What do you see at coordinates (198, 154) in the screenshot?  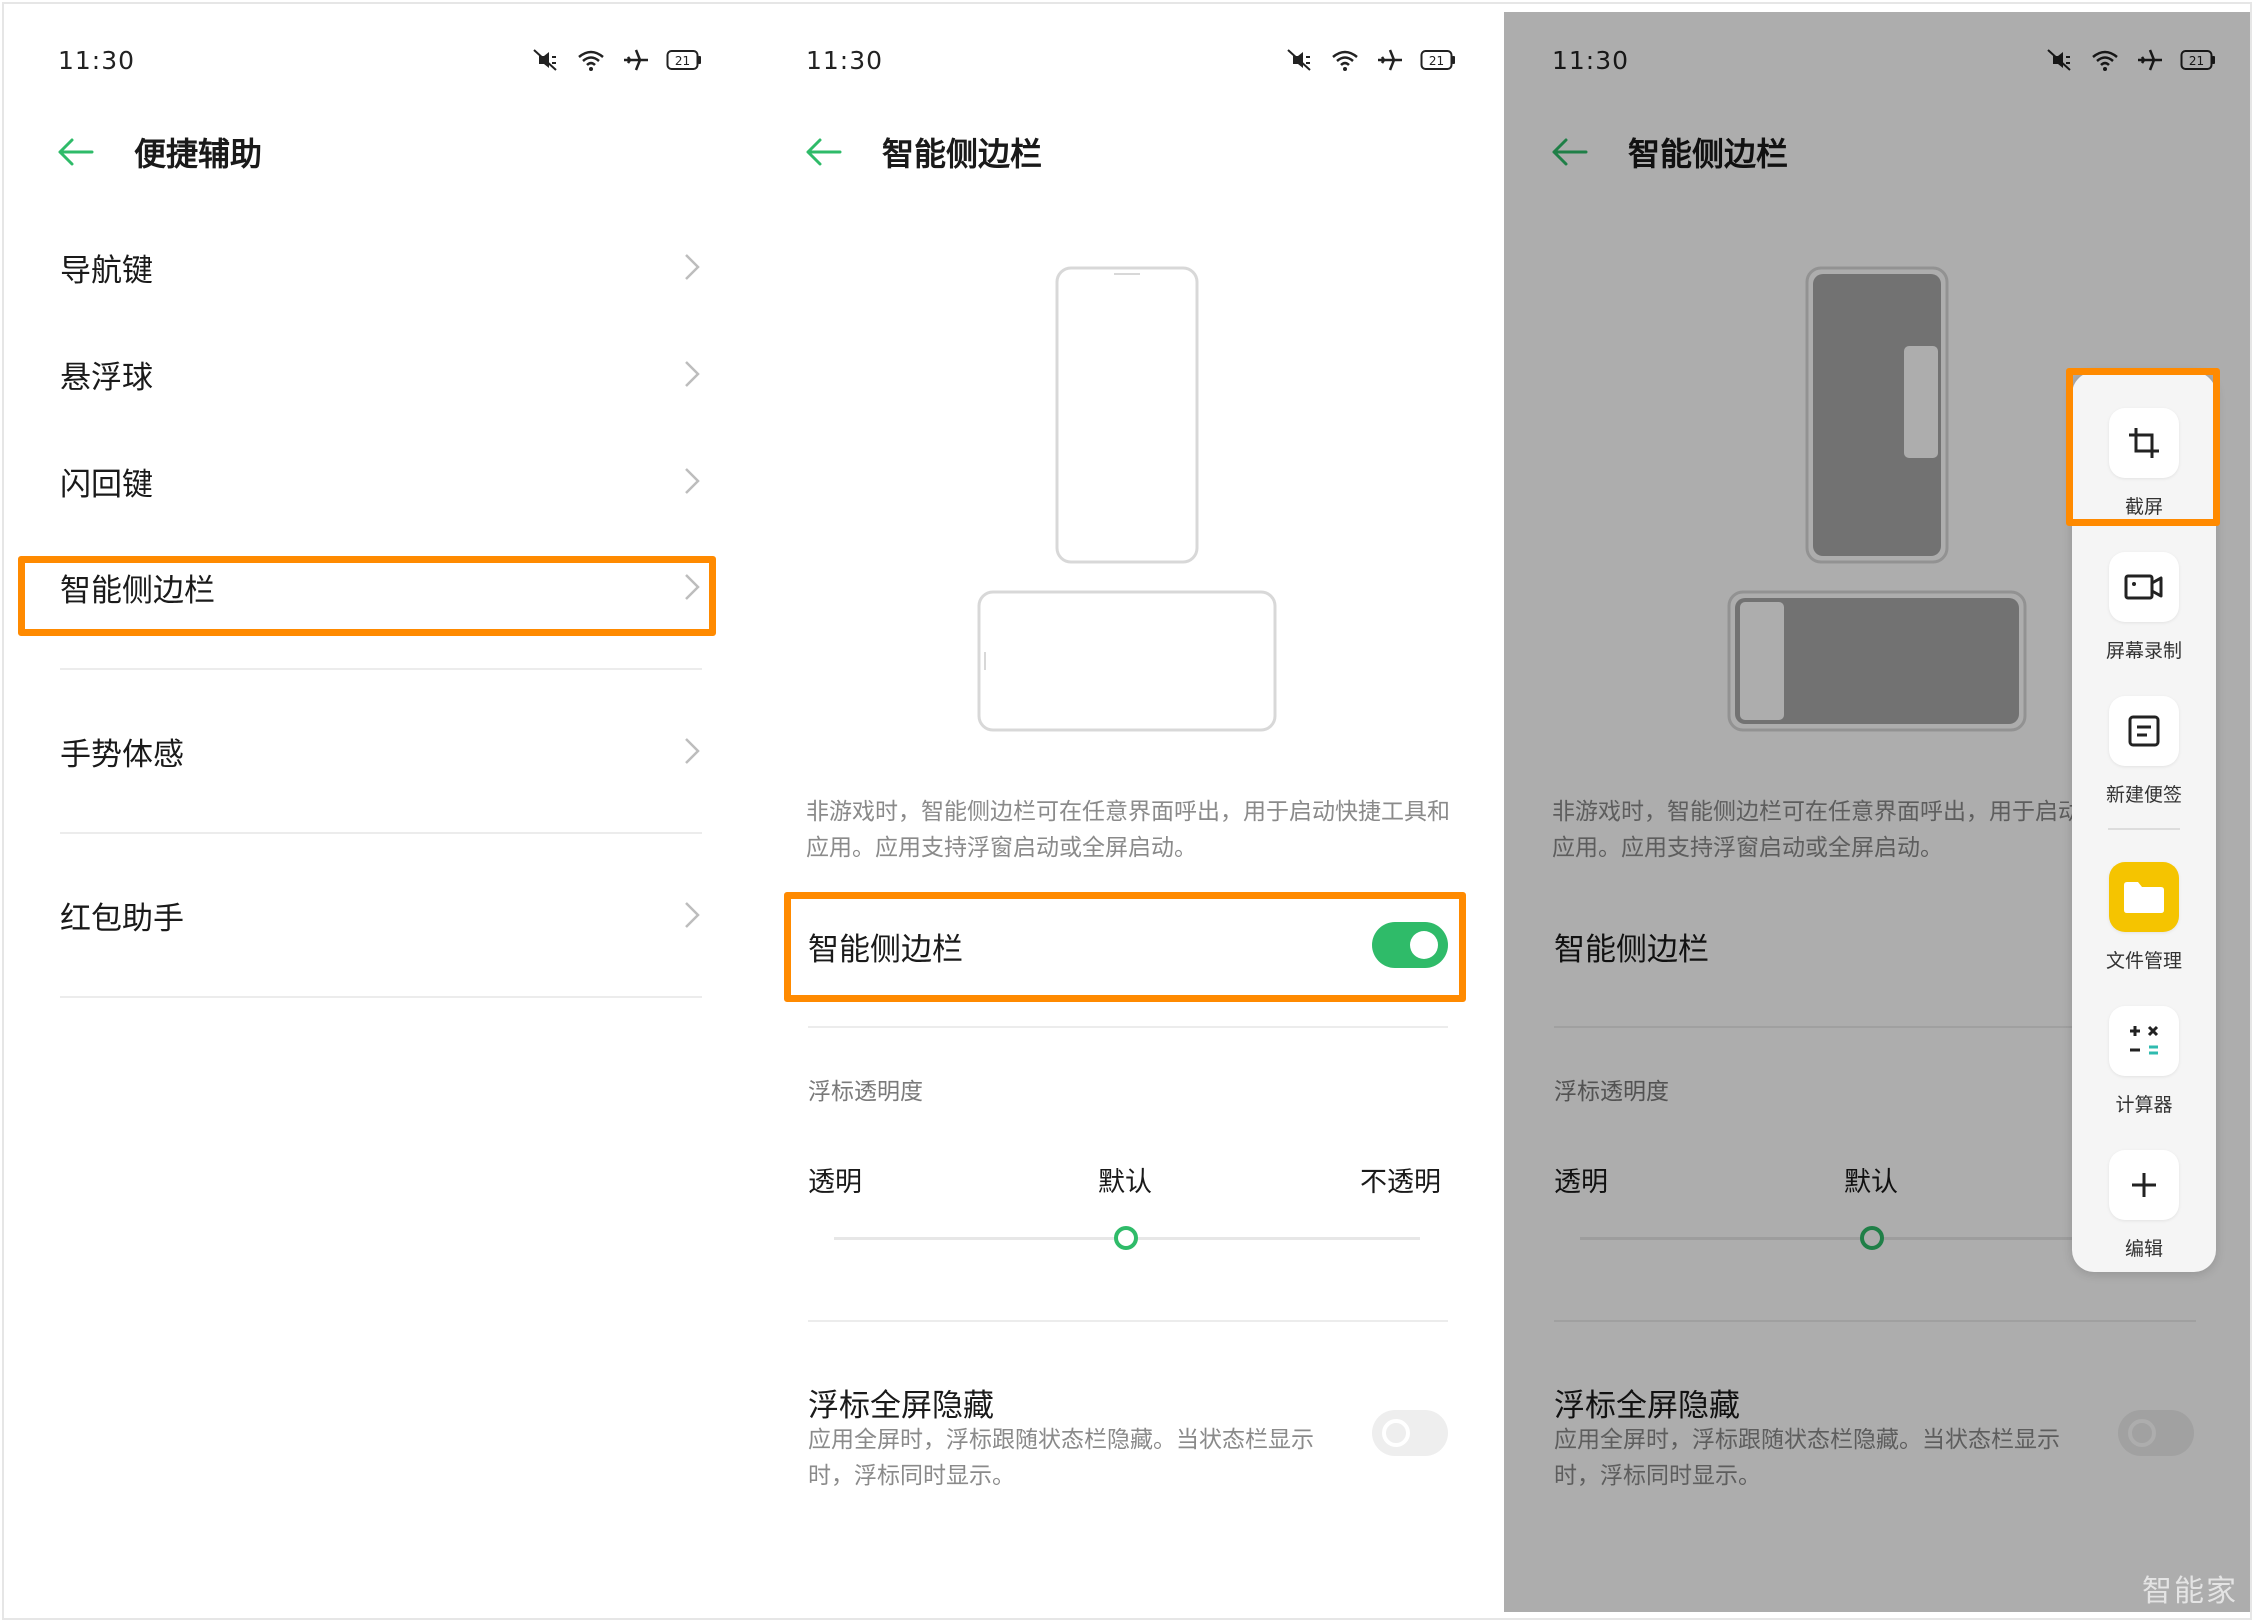 I see `page-title: 便捷辅助` at bounding box center [198, 154].